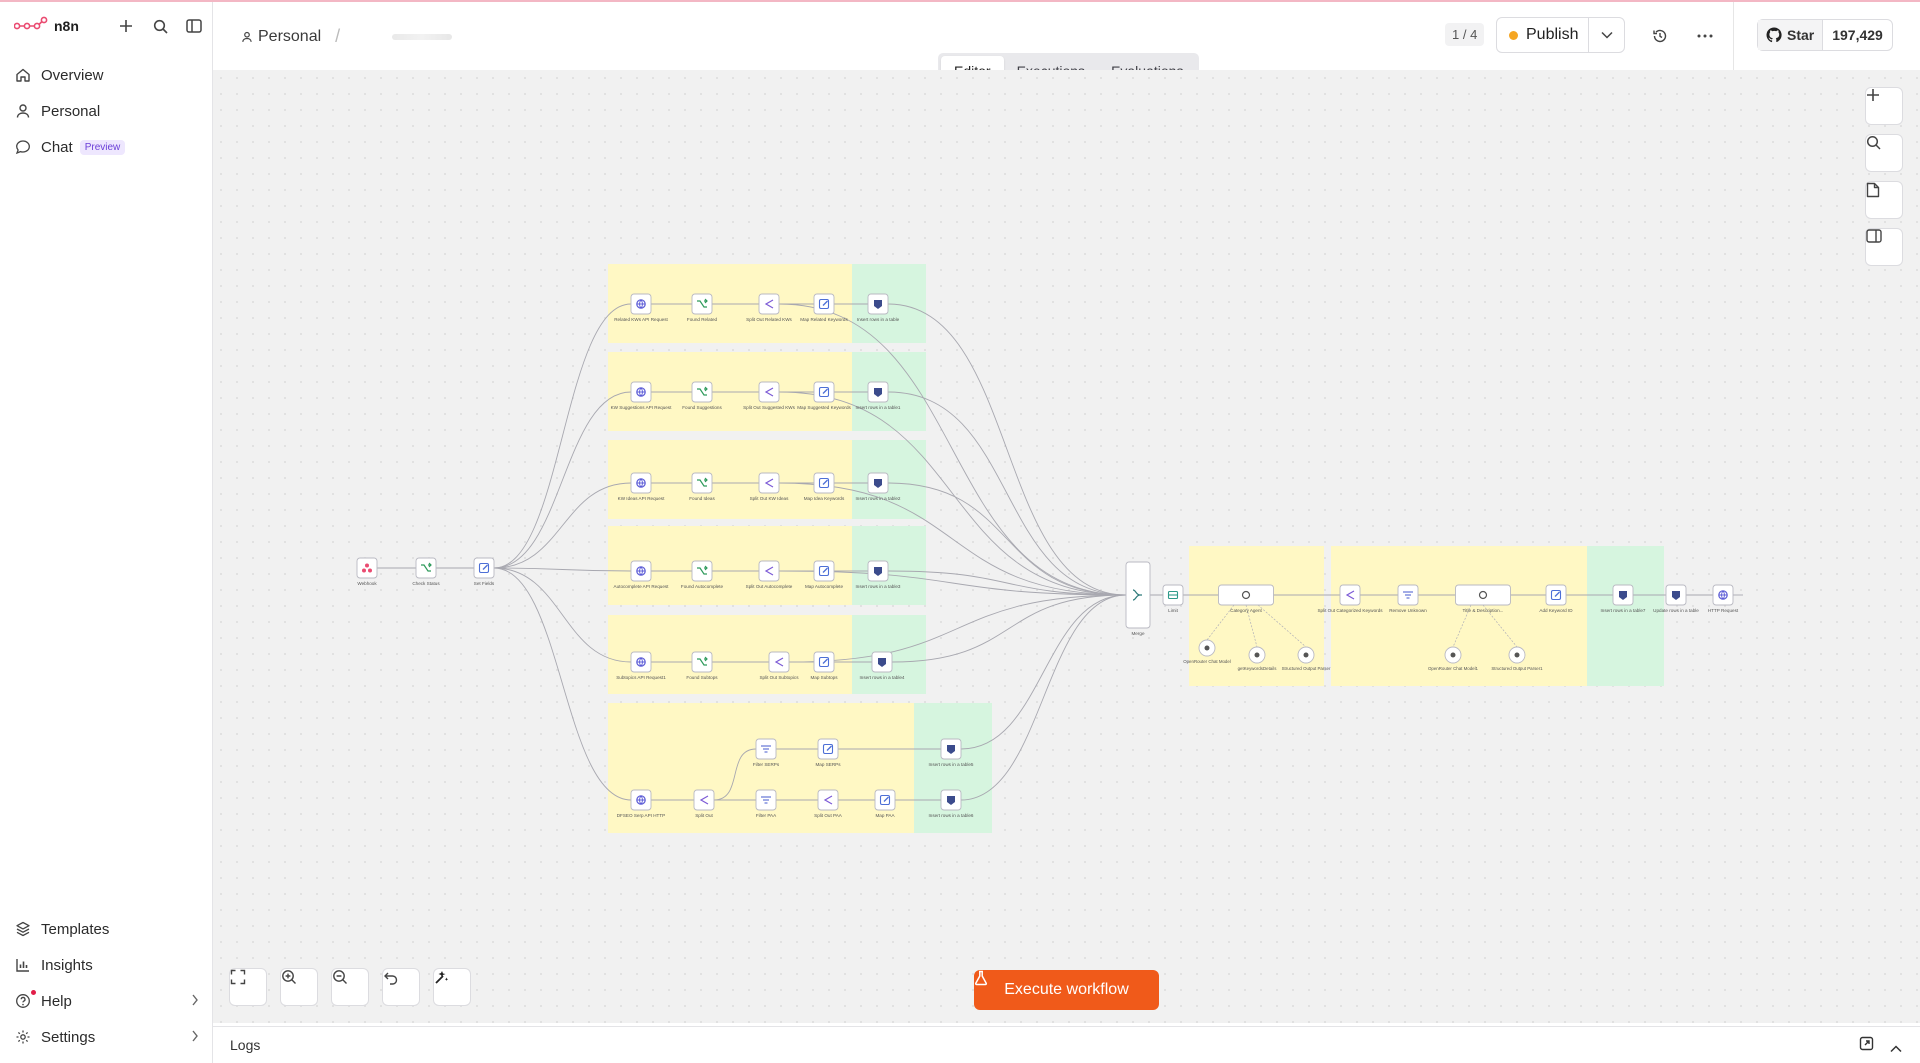  I want to click on publish-dropdown-button, so click(1606, 35).